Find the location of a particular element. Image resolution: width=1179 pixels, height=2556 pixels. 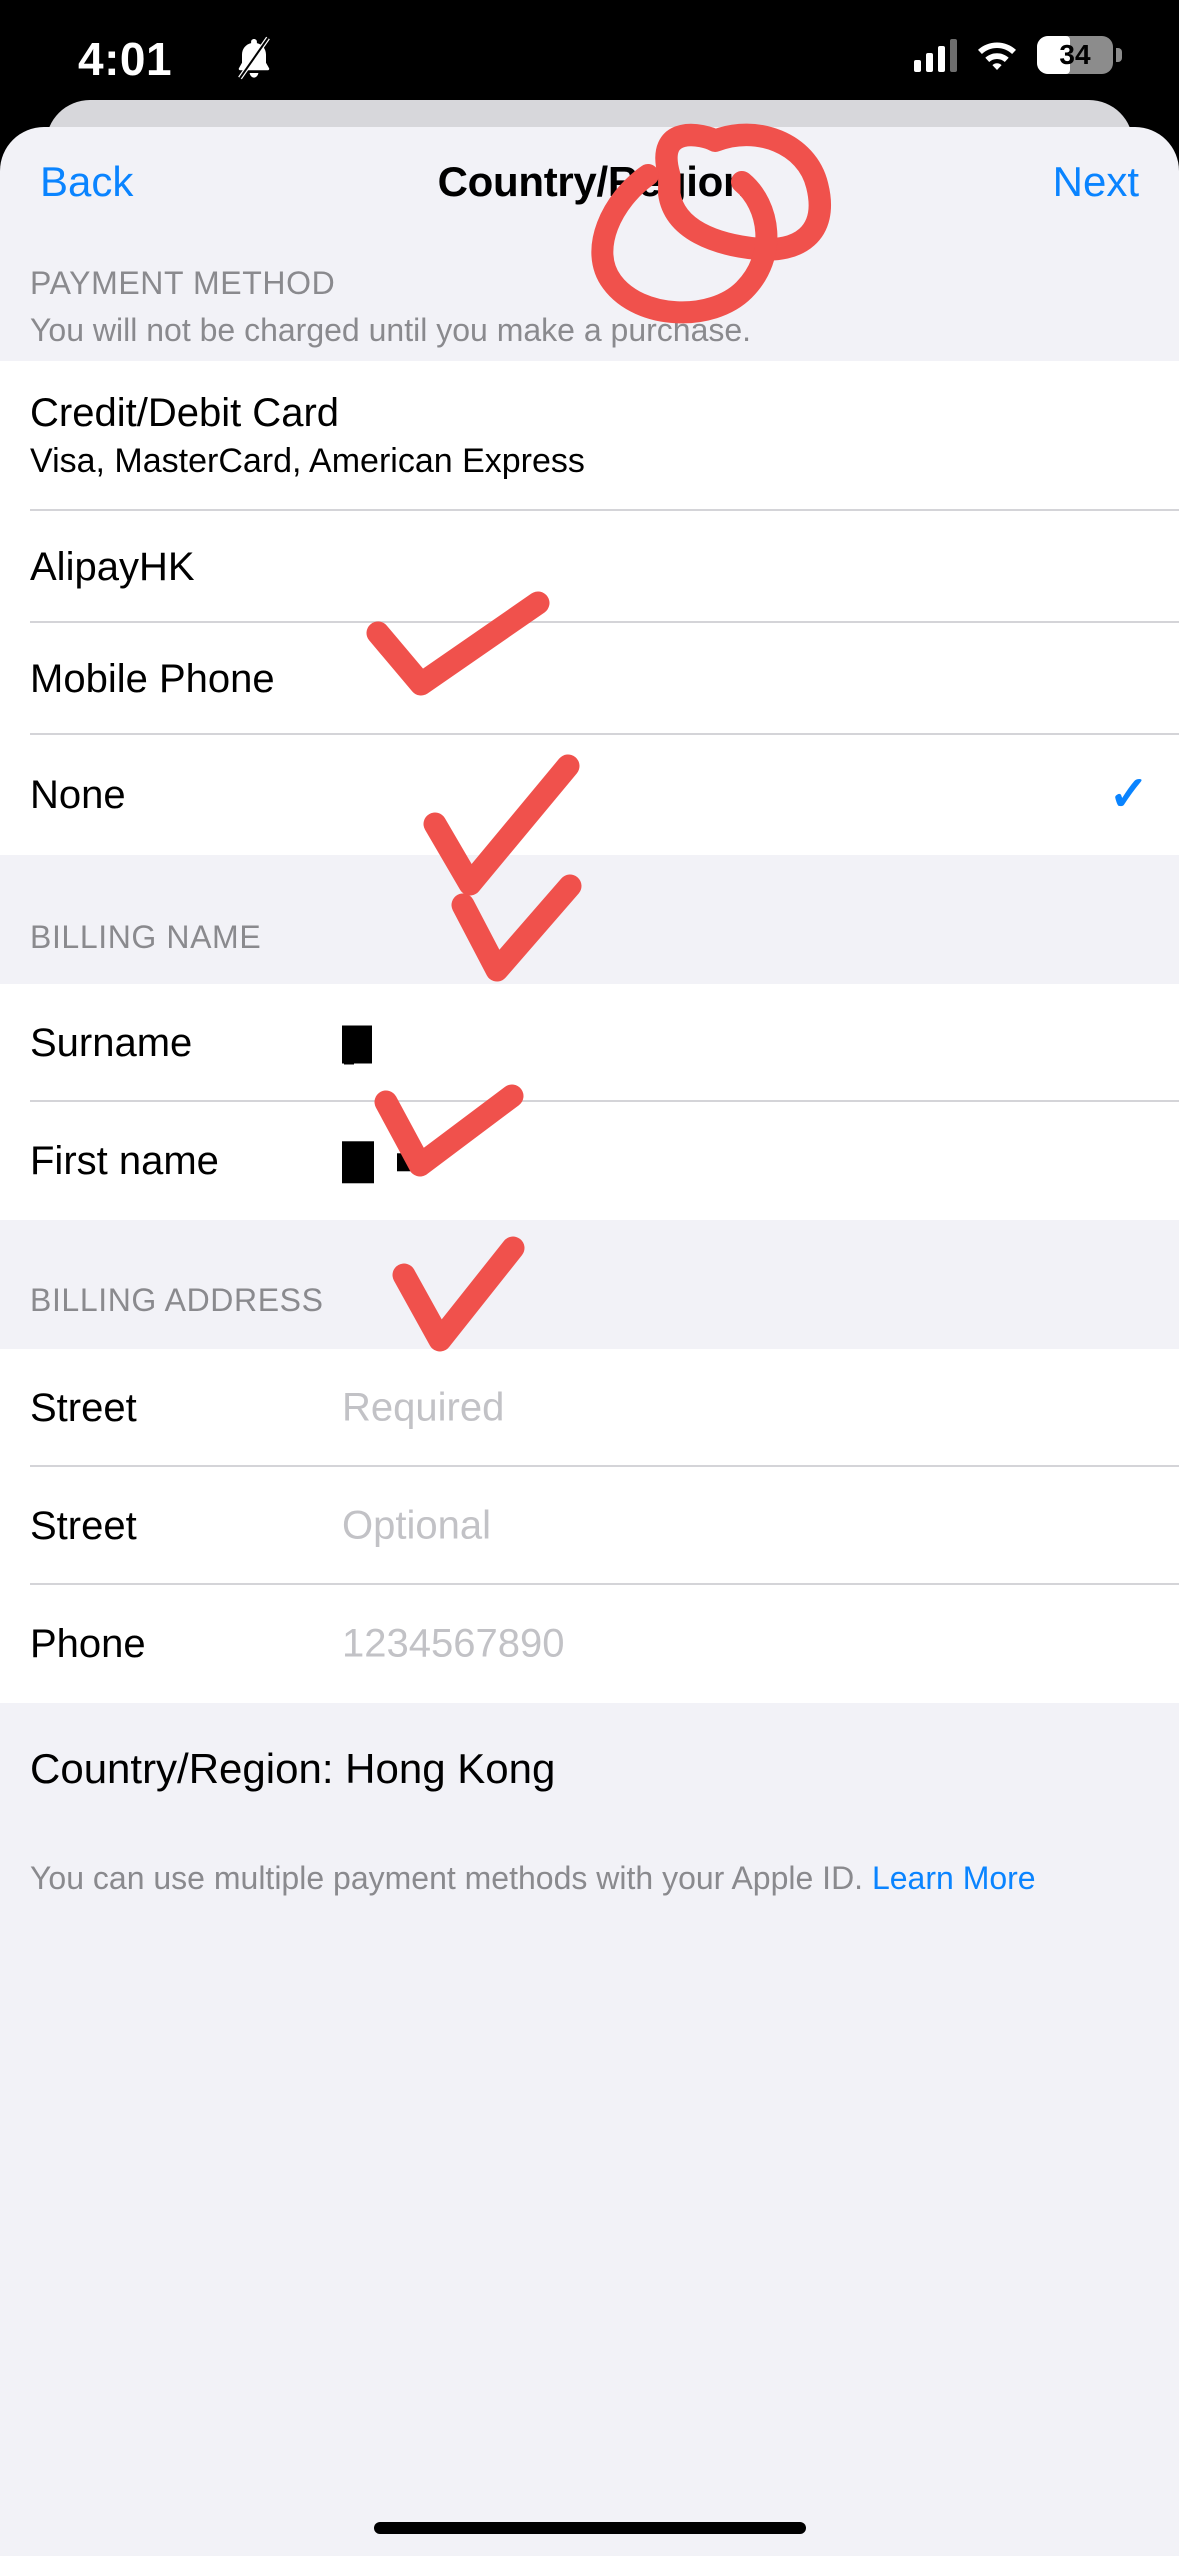

street-optional-row: Street Optional is located at coordinates (589, 1526).